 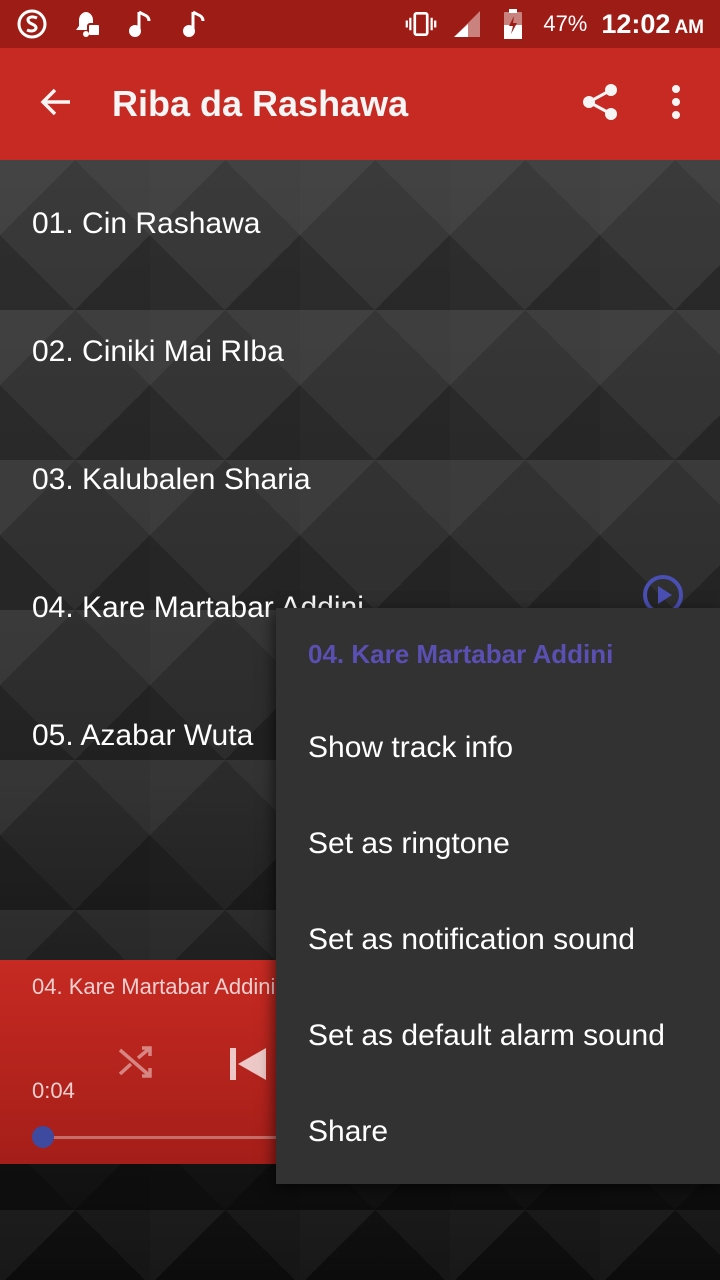 I want to click on menu-item-set-alarm-sound: Set as default alarm sound, so click(x=498, y=1036).